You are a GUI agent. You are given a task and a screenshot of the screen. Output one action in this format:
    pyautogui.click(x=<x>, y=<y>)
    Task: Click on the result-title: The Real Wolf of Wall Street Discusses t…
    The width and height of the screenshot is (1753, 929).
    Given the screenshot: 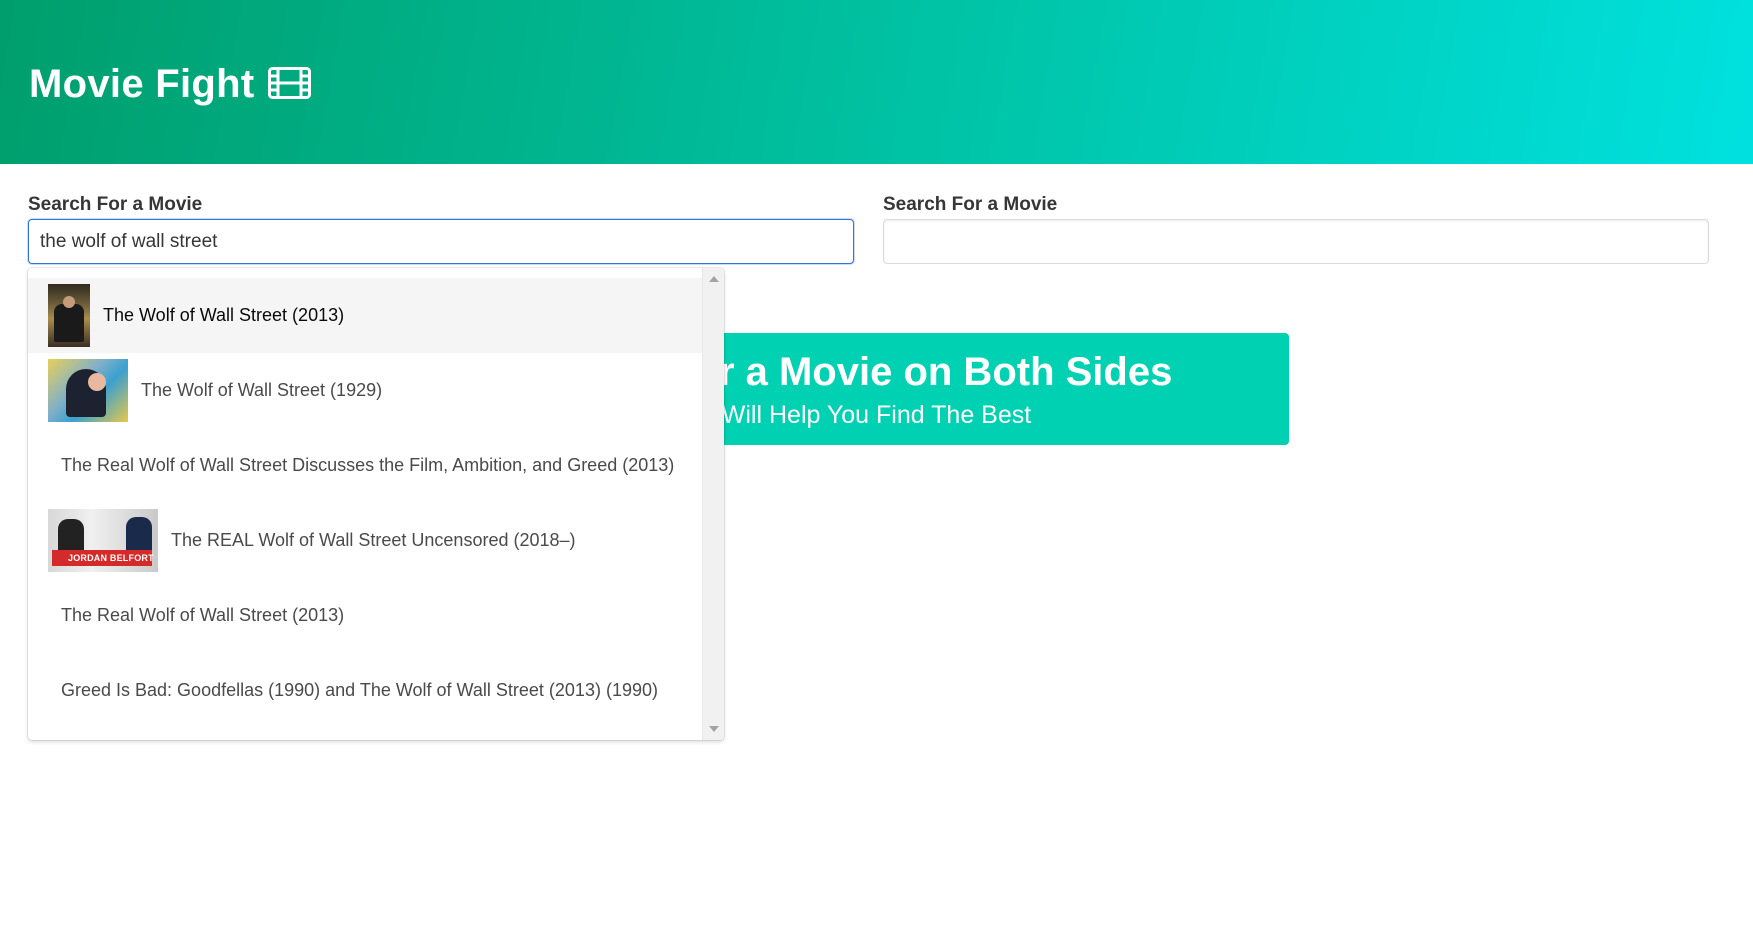 What is the action you would take?
    pyautogui.click(x=368, y=465)
    